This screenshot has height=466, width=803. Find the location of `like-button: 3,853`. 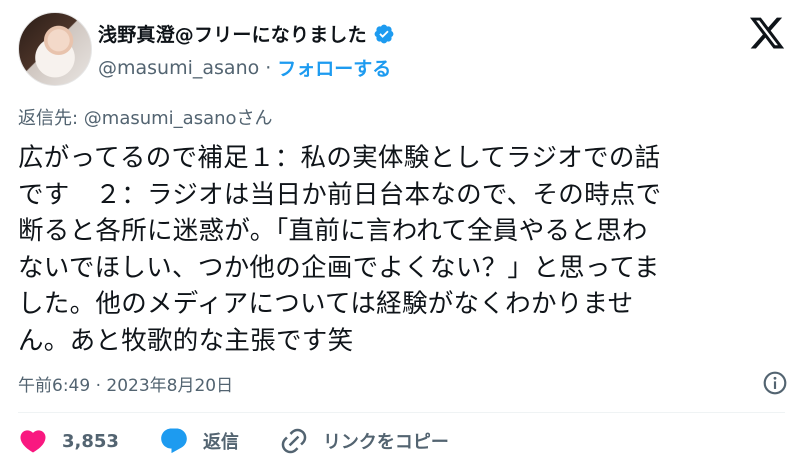

like-button: 3,853 is located at coordinates (68, 441).